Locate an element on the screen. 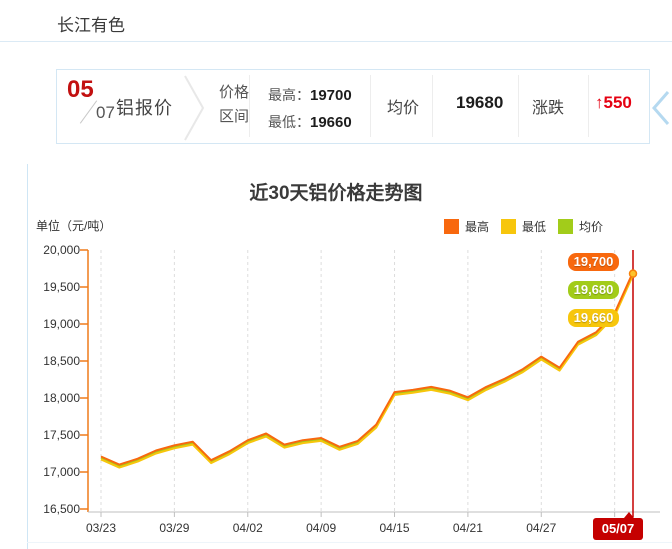 The width and height of the screenshot is (672, 549). x-axis-tick-label: 04/02 is located at coordinates (247, 528).